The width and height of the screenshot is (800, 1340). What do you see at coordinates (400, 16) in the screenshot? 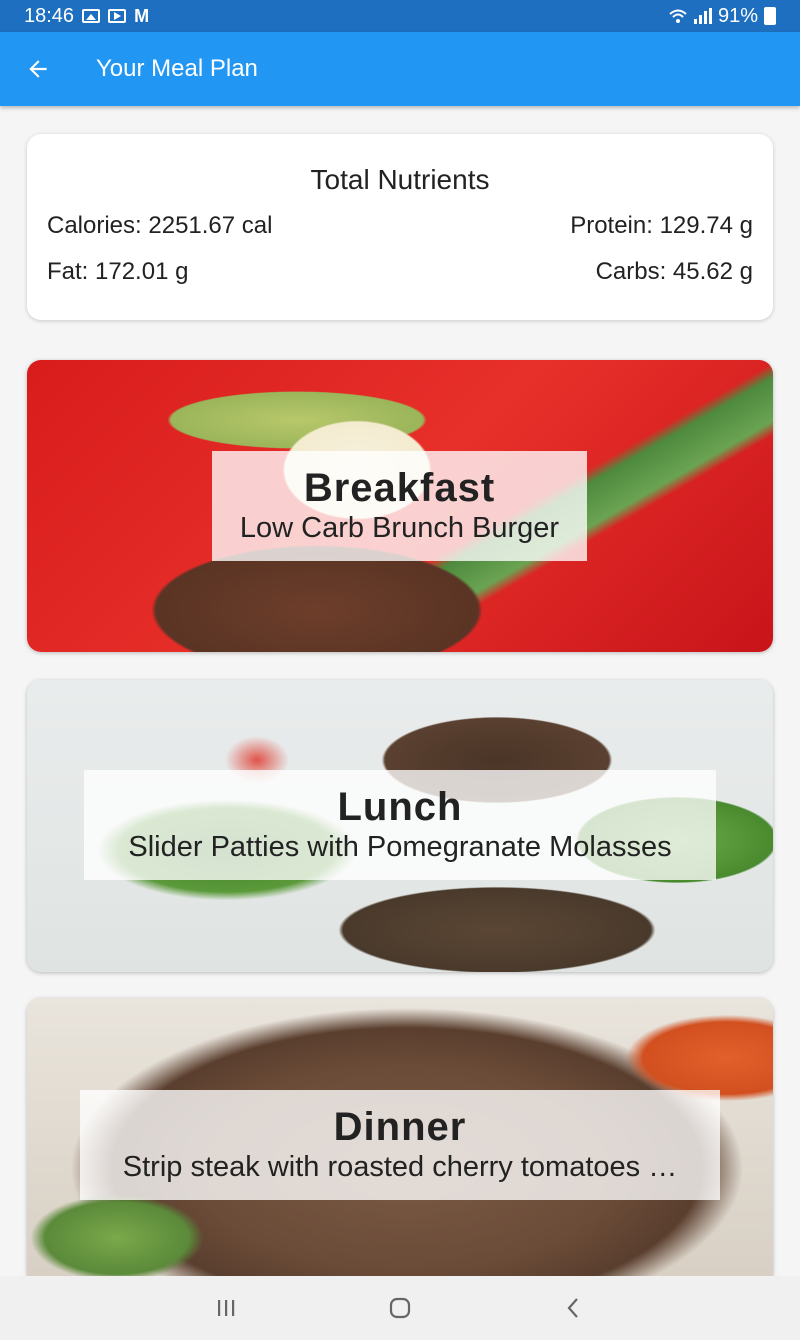
I see `status-bar: 18:46 M 91%` at bounding box center [400, 16].